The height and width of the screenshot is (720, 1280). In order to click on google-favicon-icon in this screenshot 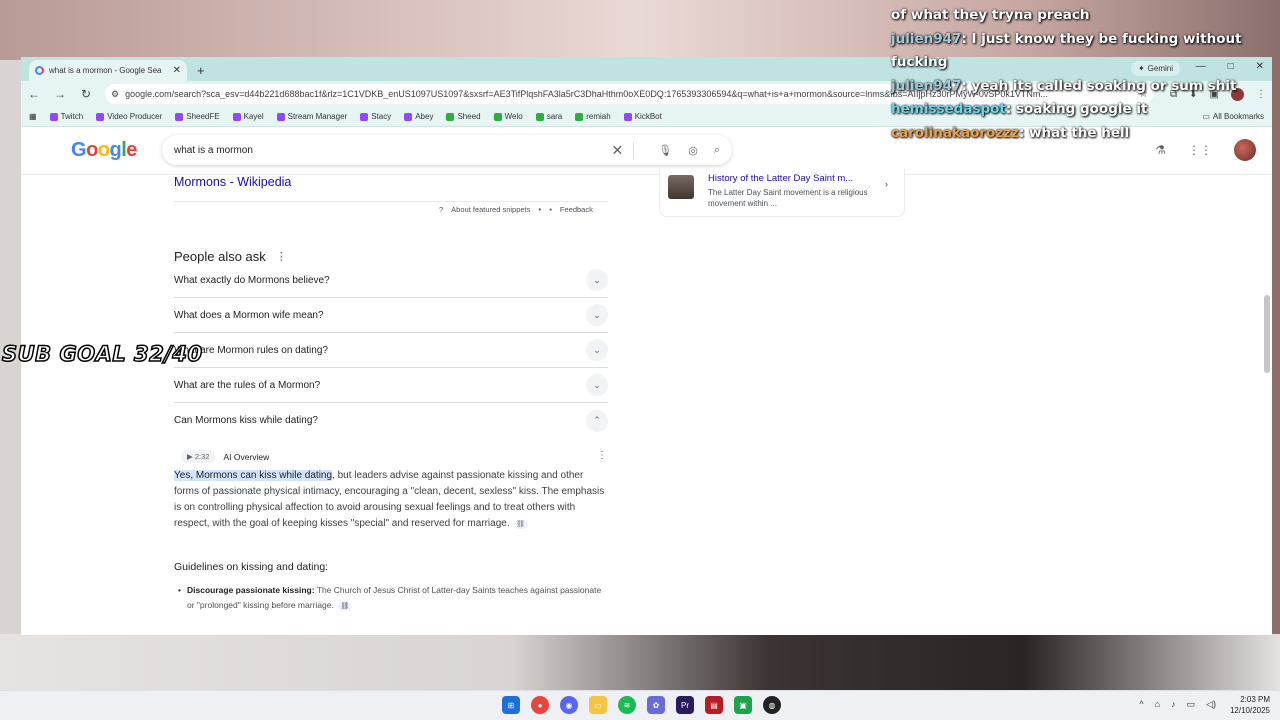, I will do `click(39, 70)`.